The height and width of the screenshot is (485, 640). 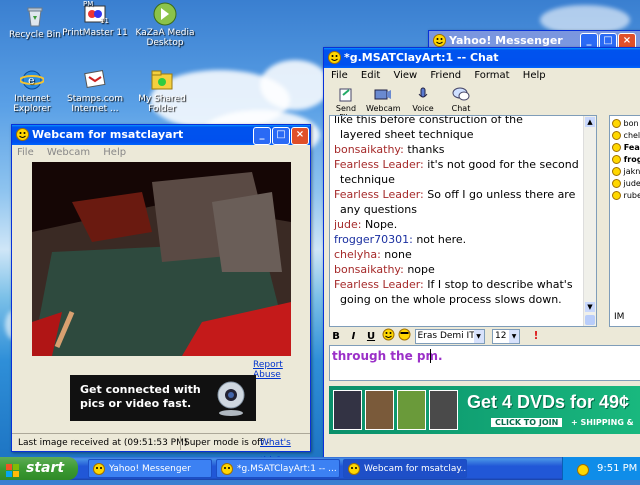 I want to click on font-size-select: 12 ▼, so click(x=506, y=336).